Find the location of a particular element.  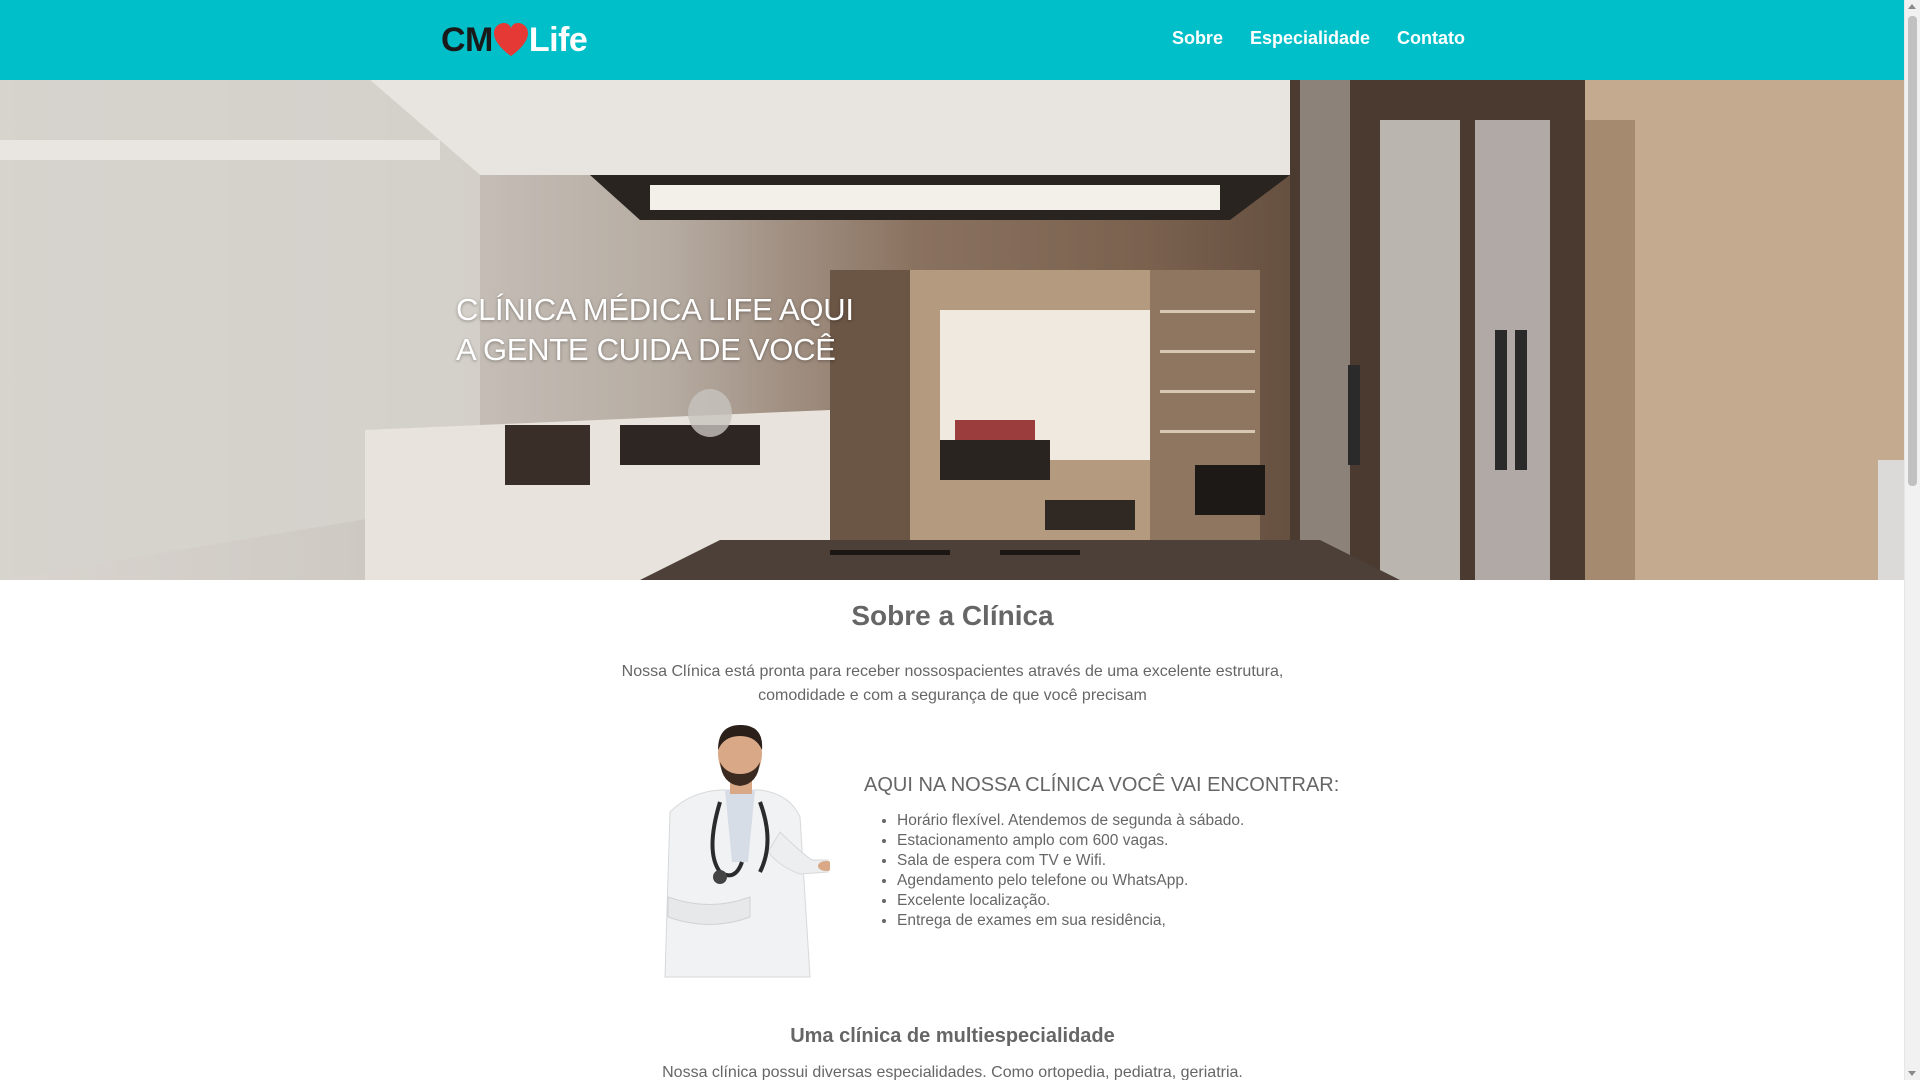

logo-text-life: Life is located at coordinates (558, 39).